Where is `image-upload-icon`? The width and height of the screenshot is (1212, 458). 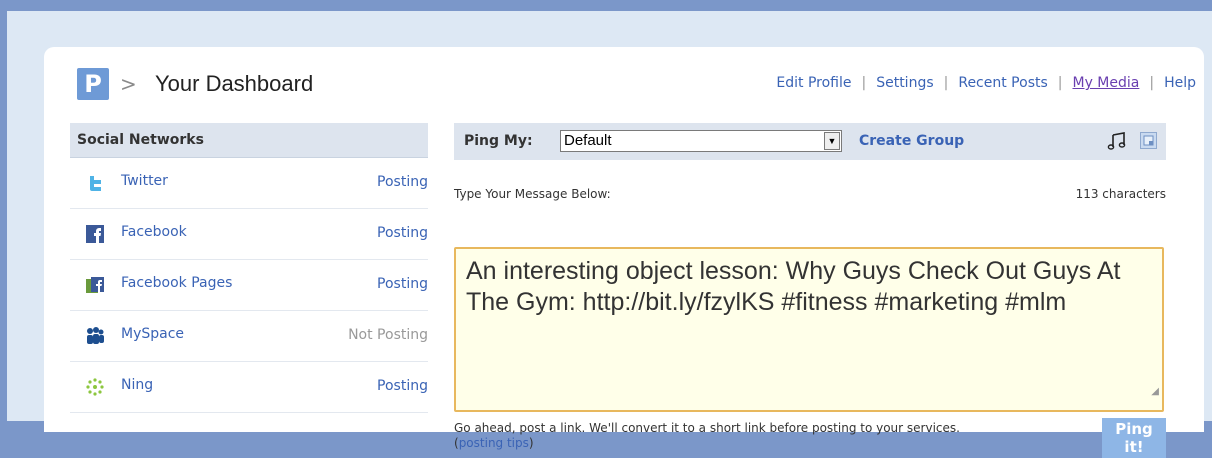 image-upload-icon is located at coordinates (1148, 140).